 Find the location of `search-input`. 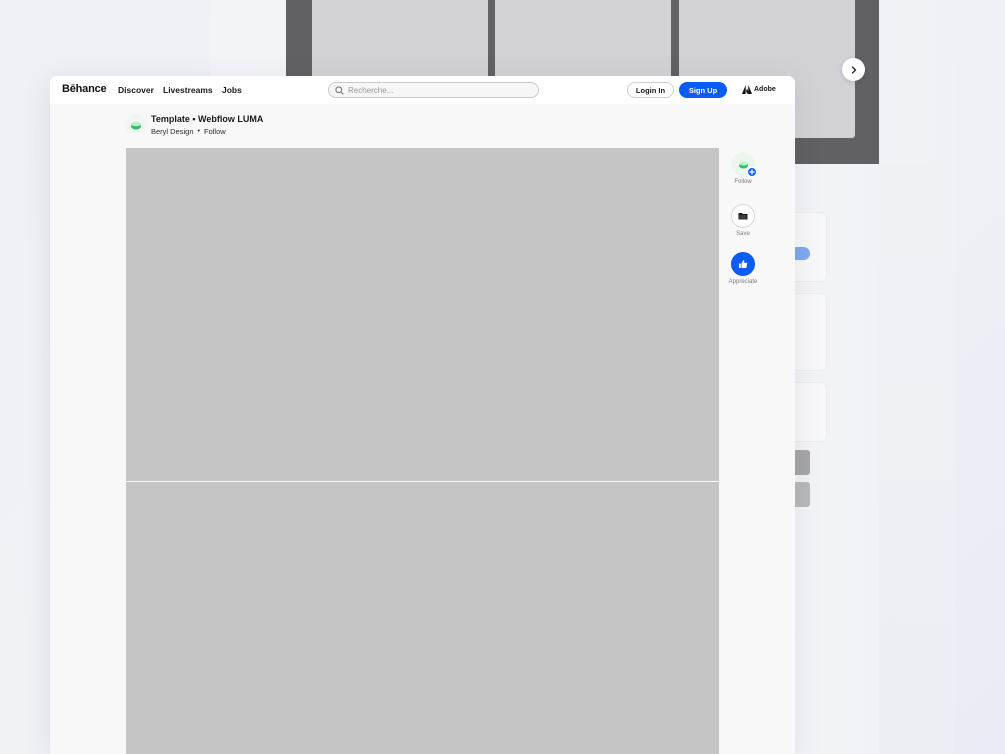

search-input is located at coordinates (438, 90).